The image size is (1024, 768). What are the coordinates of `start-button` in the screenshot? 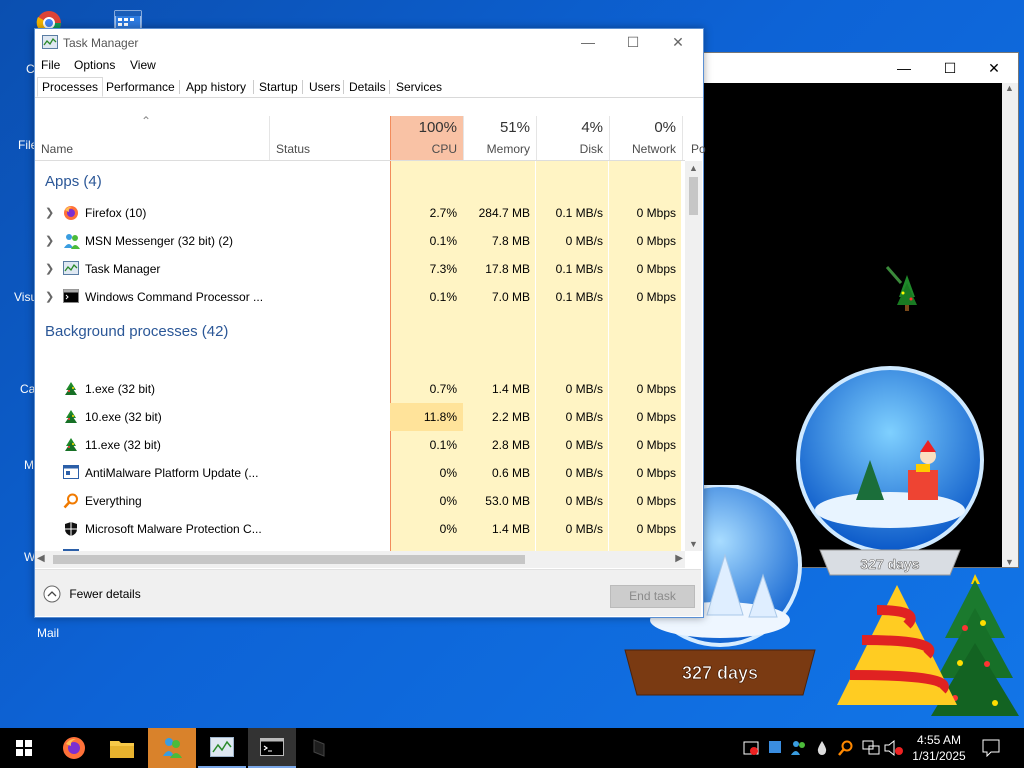 It's located at (24, 748).